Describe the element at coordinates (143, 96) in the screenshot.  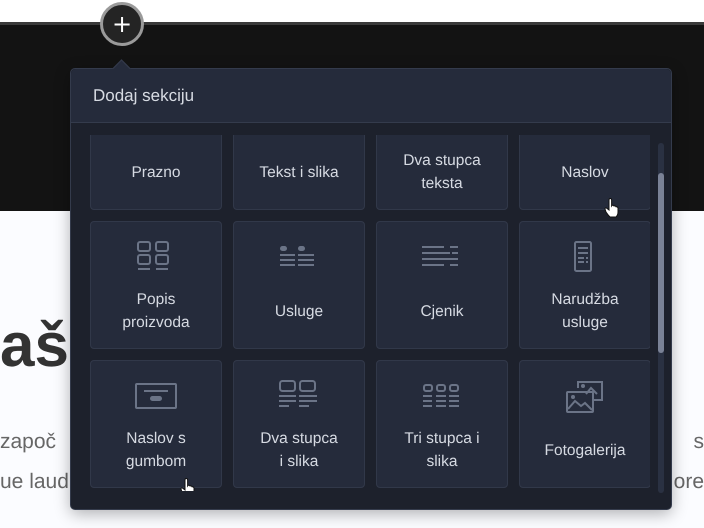
I see `popup-title: Dodaj sekciju` at that location.